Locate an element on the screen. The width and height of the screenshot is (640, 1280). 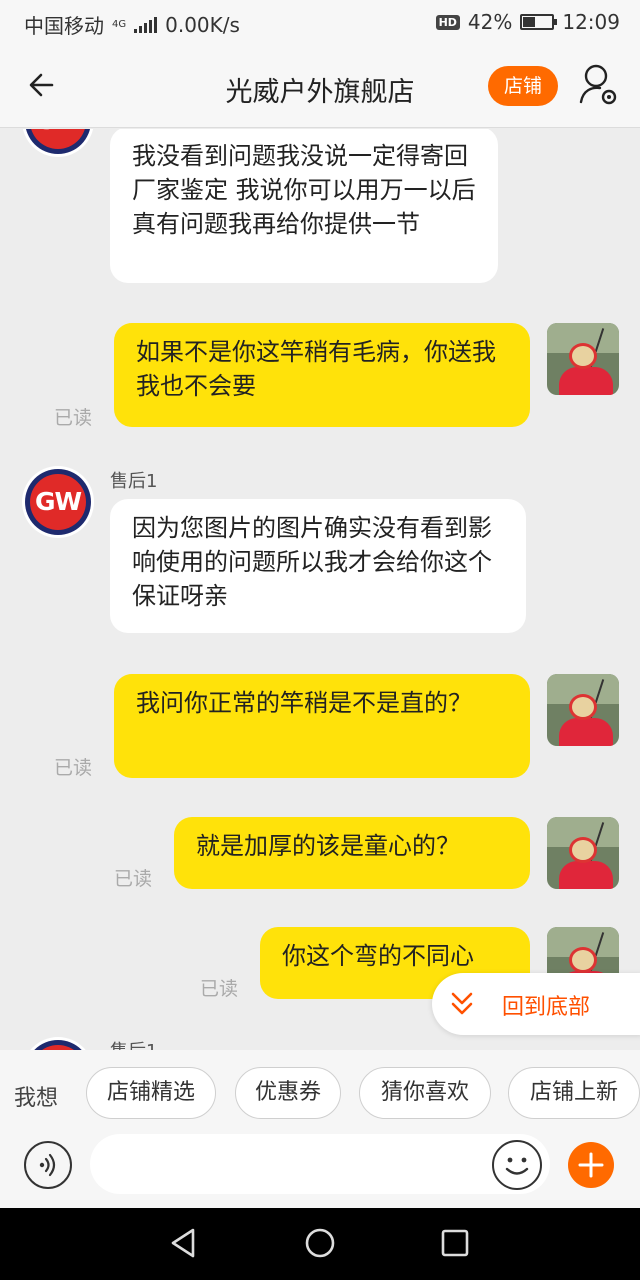
status-left: 中国移动 4G 0.00K/s is located at coordinates (132, 24).